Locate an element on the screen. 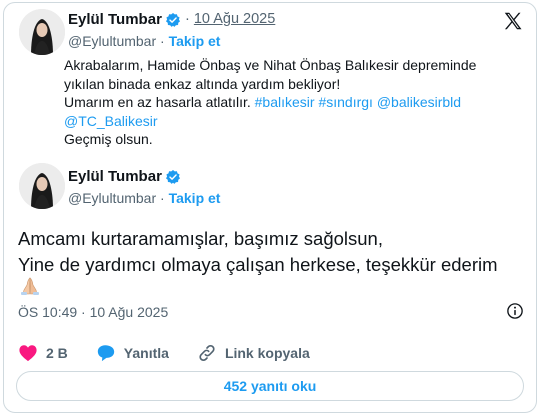 The height and width of the screenshot is (416, 541). hashtag-sindirgi: #sındırgı is located at coordinates (345, 102).